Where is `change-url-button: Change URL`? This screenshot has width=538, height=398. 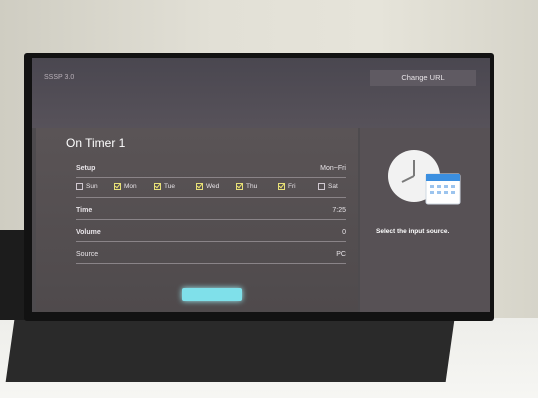
change-url-button: Change URL is located at coordinates (423, 78).